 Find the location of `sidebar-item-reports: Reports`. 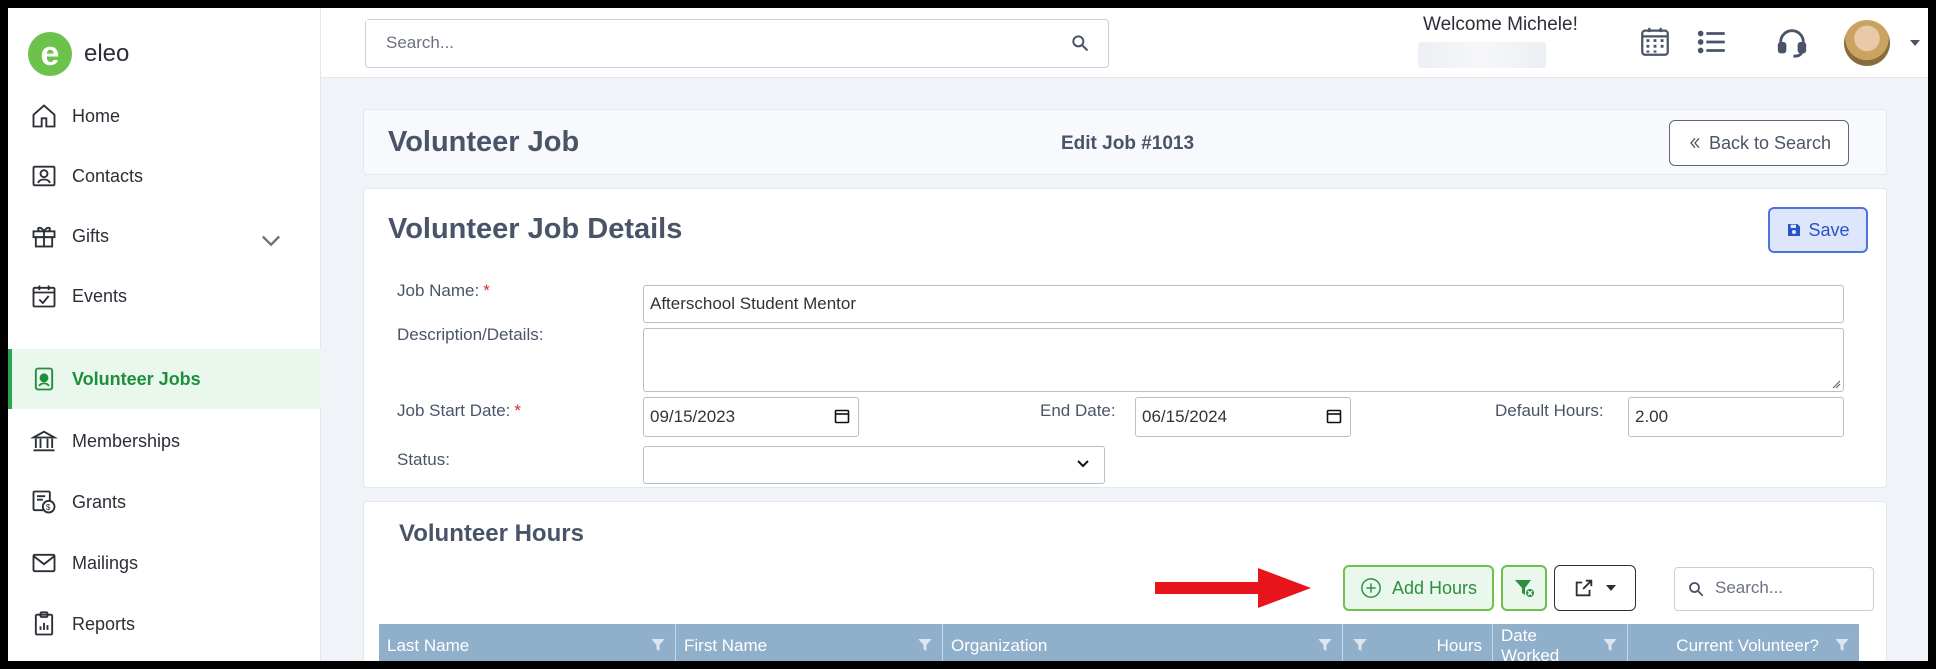

sidebar-item-reports: Reports is located at coordinates (164, 624).